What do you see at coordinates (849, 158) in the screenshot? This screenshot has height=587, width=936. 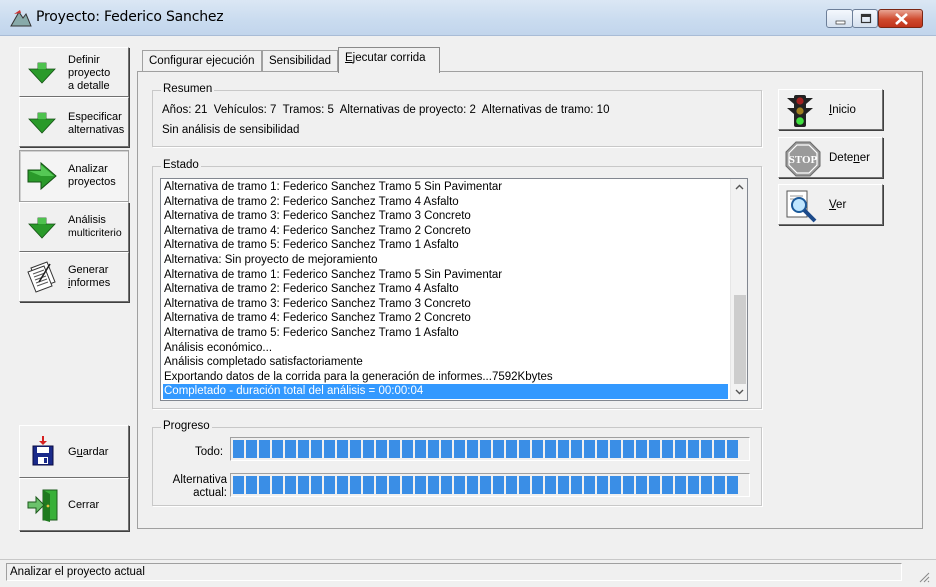 I see `stop-button-label: Detener` at bounding box center [849, 158].